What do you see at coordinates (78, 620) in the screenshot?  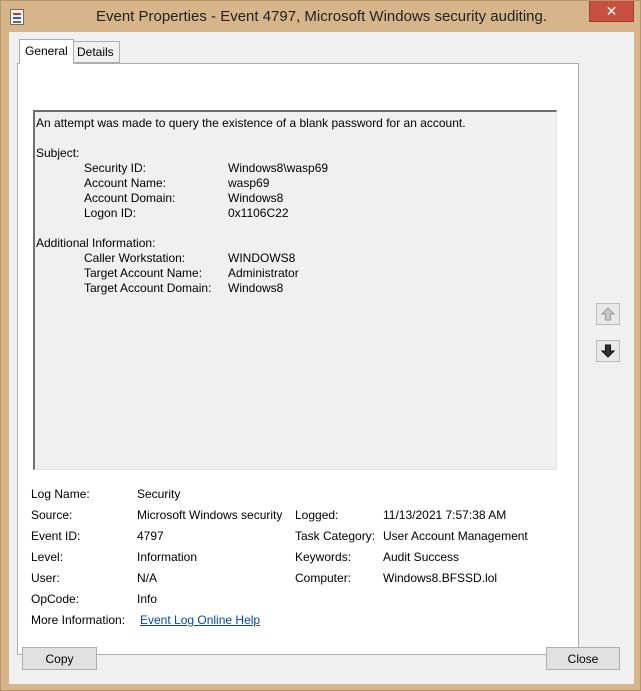 I see `more-information-label: More Information:` at bounding box center [78, 620].